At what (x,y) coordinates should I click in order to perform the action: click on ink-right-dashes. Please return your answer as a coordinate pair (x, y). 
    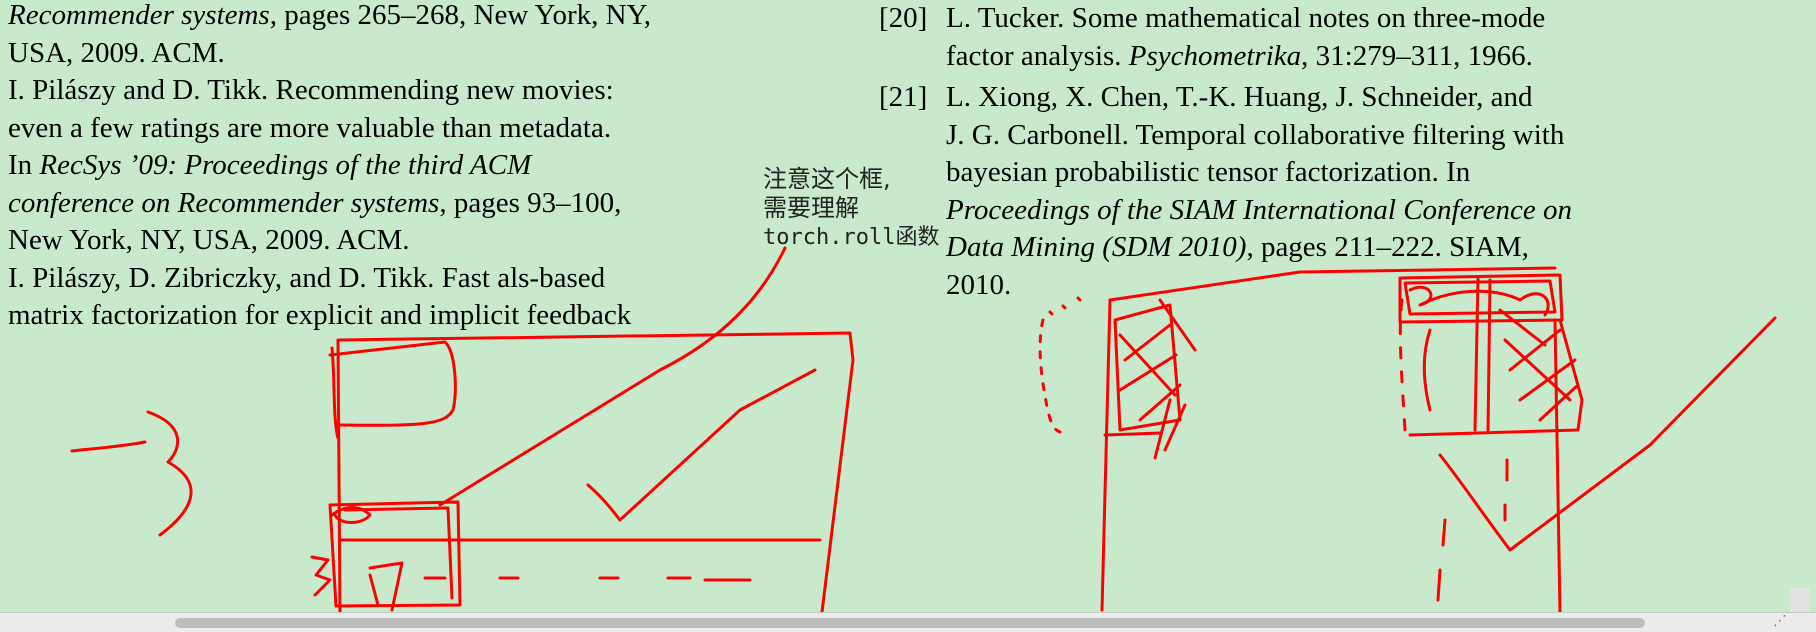
    Looking at the image, I should click on (1472, 530).